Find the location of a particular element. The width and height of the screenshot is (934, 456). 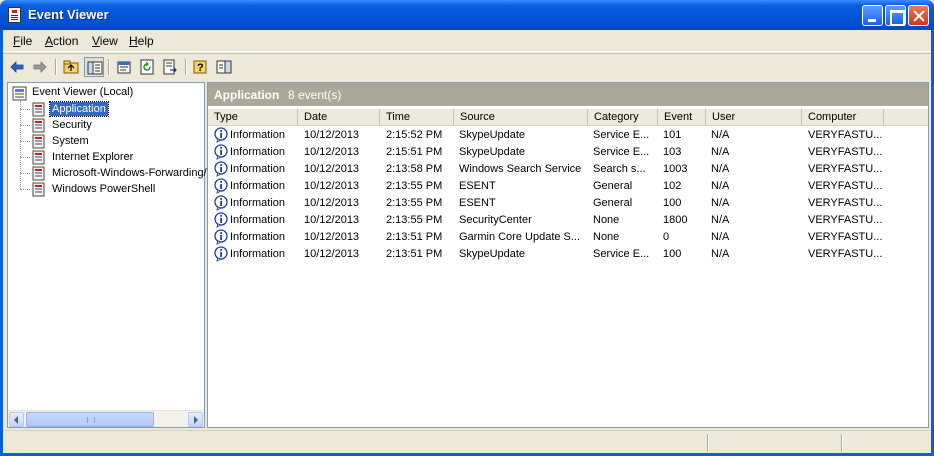

cell-source: Windows Search Service is located at coordinates (520, 169).